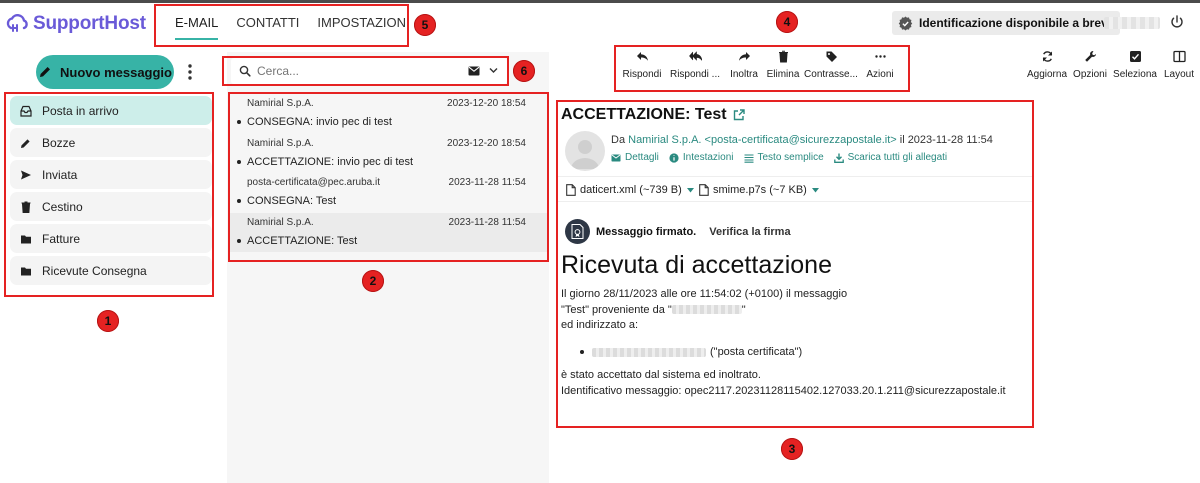 This screenshot has height=483, width=1200. I want to click on compose-button: Nuovo messaggio, so click(105, 72).